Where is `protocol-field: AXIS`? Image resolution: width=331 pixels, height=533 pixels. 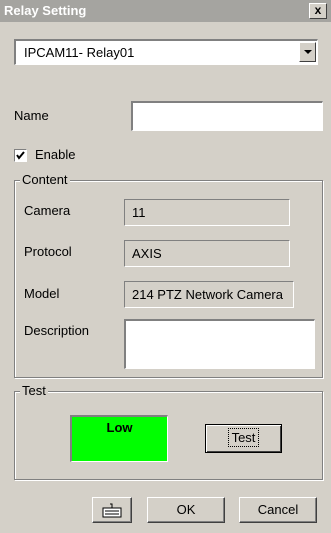
protocol-field: AXIS is located at coordinates (207, 253).